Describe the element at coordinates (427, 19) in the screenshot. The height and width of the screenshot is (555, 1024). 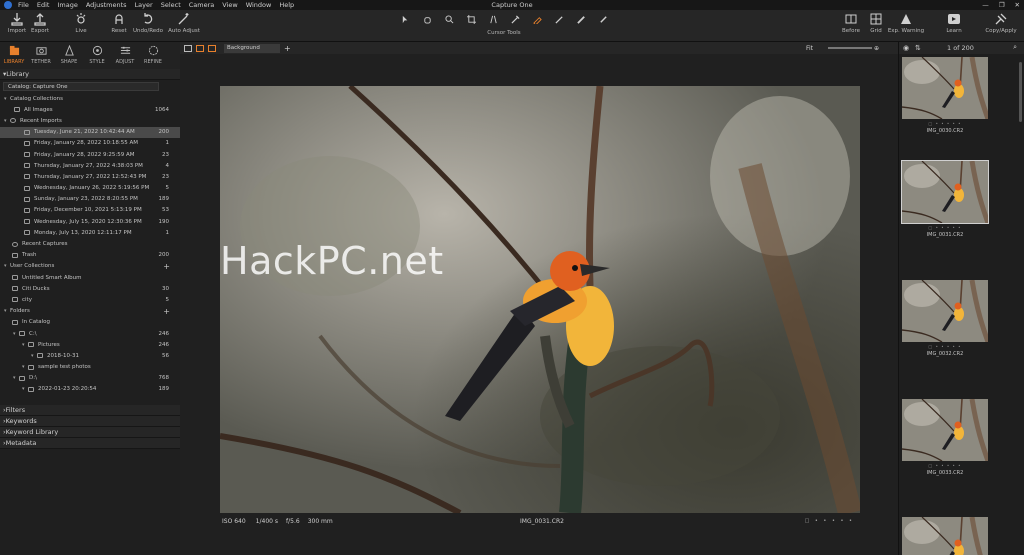
I see `pan-cursor-tool` at that location.